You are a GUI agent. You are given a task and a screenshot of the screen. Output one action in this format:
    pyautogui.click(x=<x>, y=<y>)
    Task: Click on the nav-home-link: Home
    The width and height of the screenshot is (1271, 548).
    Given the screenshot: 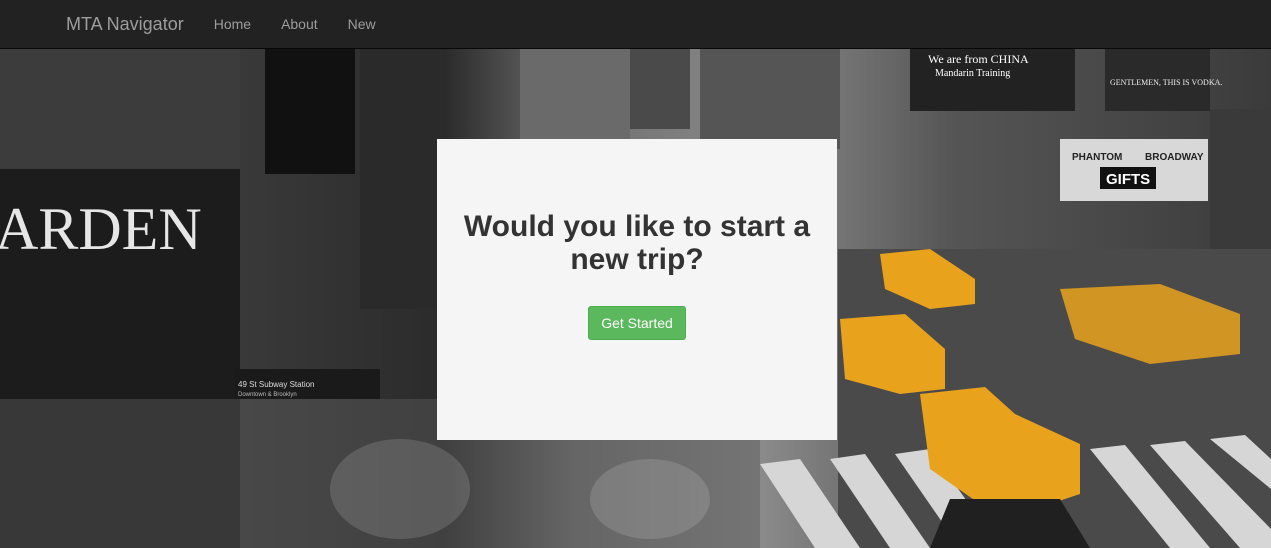 What is the action you would take?
    pyautogui.click(x=232, y=24)
    